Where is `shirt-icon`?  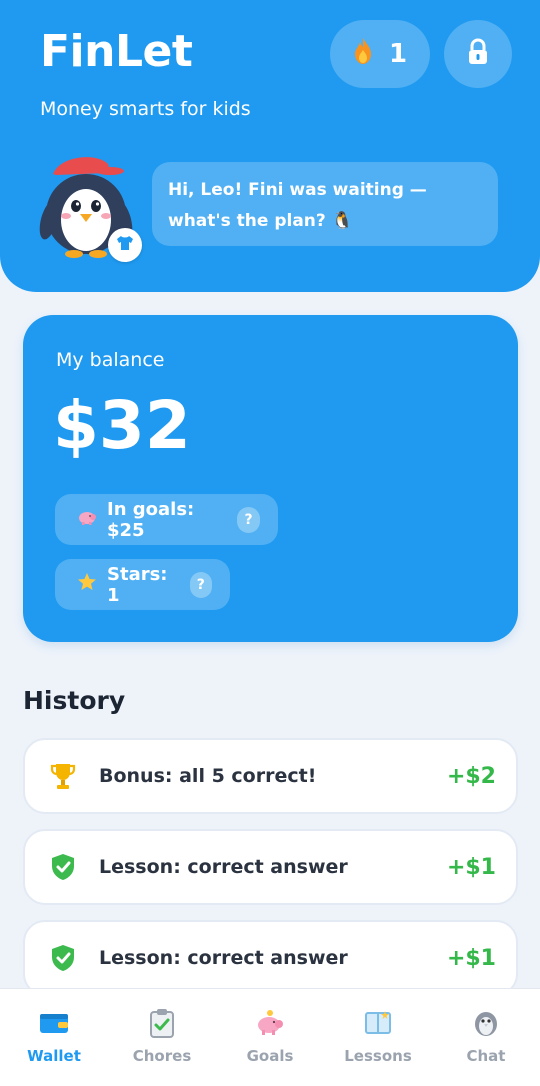 shirt-icon is located at coordinates (125, 245).